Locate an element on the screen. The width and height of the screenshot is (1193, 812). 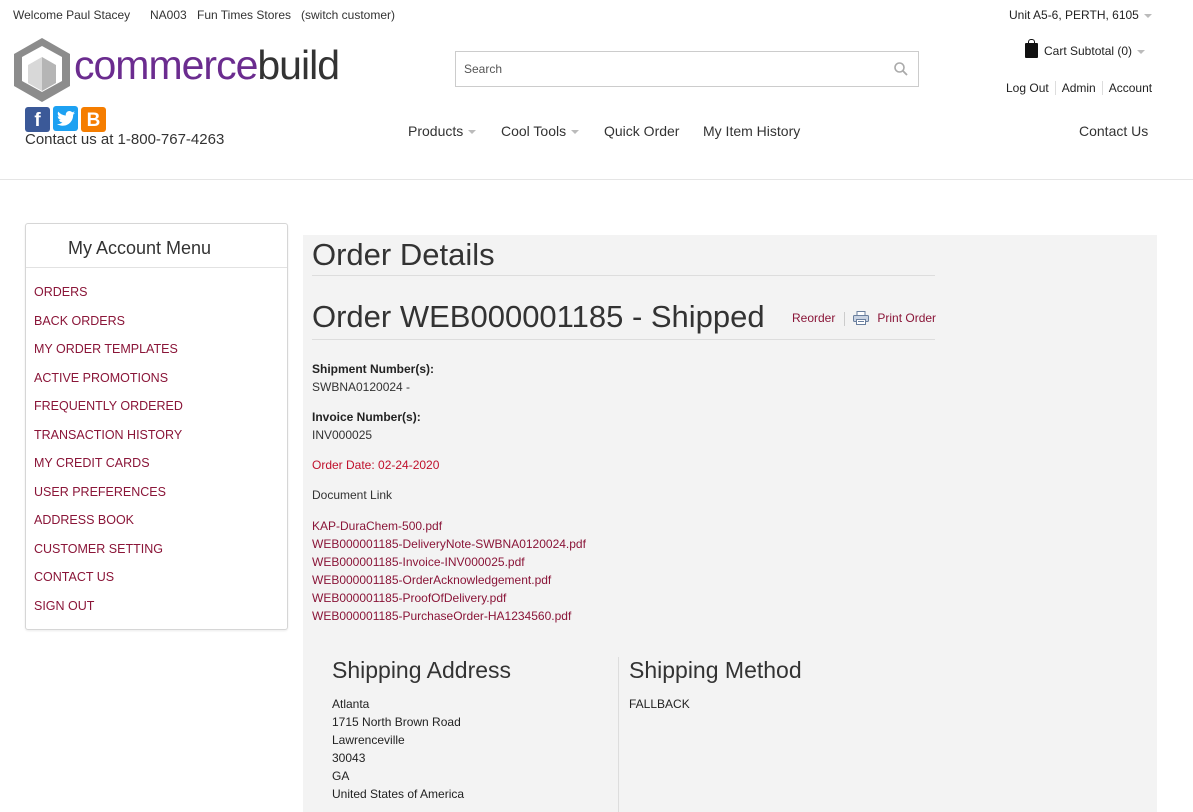
order-title: Order WEB000001185 - Shipped is located at coordinates (538, 316).